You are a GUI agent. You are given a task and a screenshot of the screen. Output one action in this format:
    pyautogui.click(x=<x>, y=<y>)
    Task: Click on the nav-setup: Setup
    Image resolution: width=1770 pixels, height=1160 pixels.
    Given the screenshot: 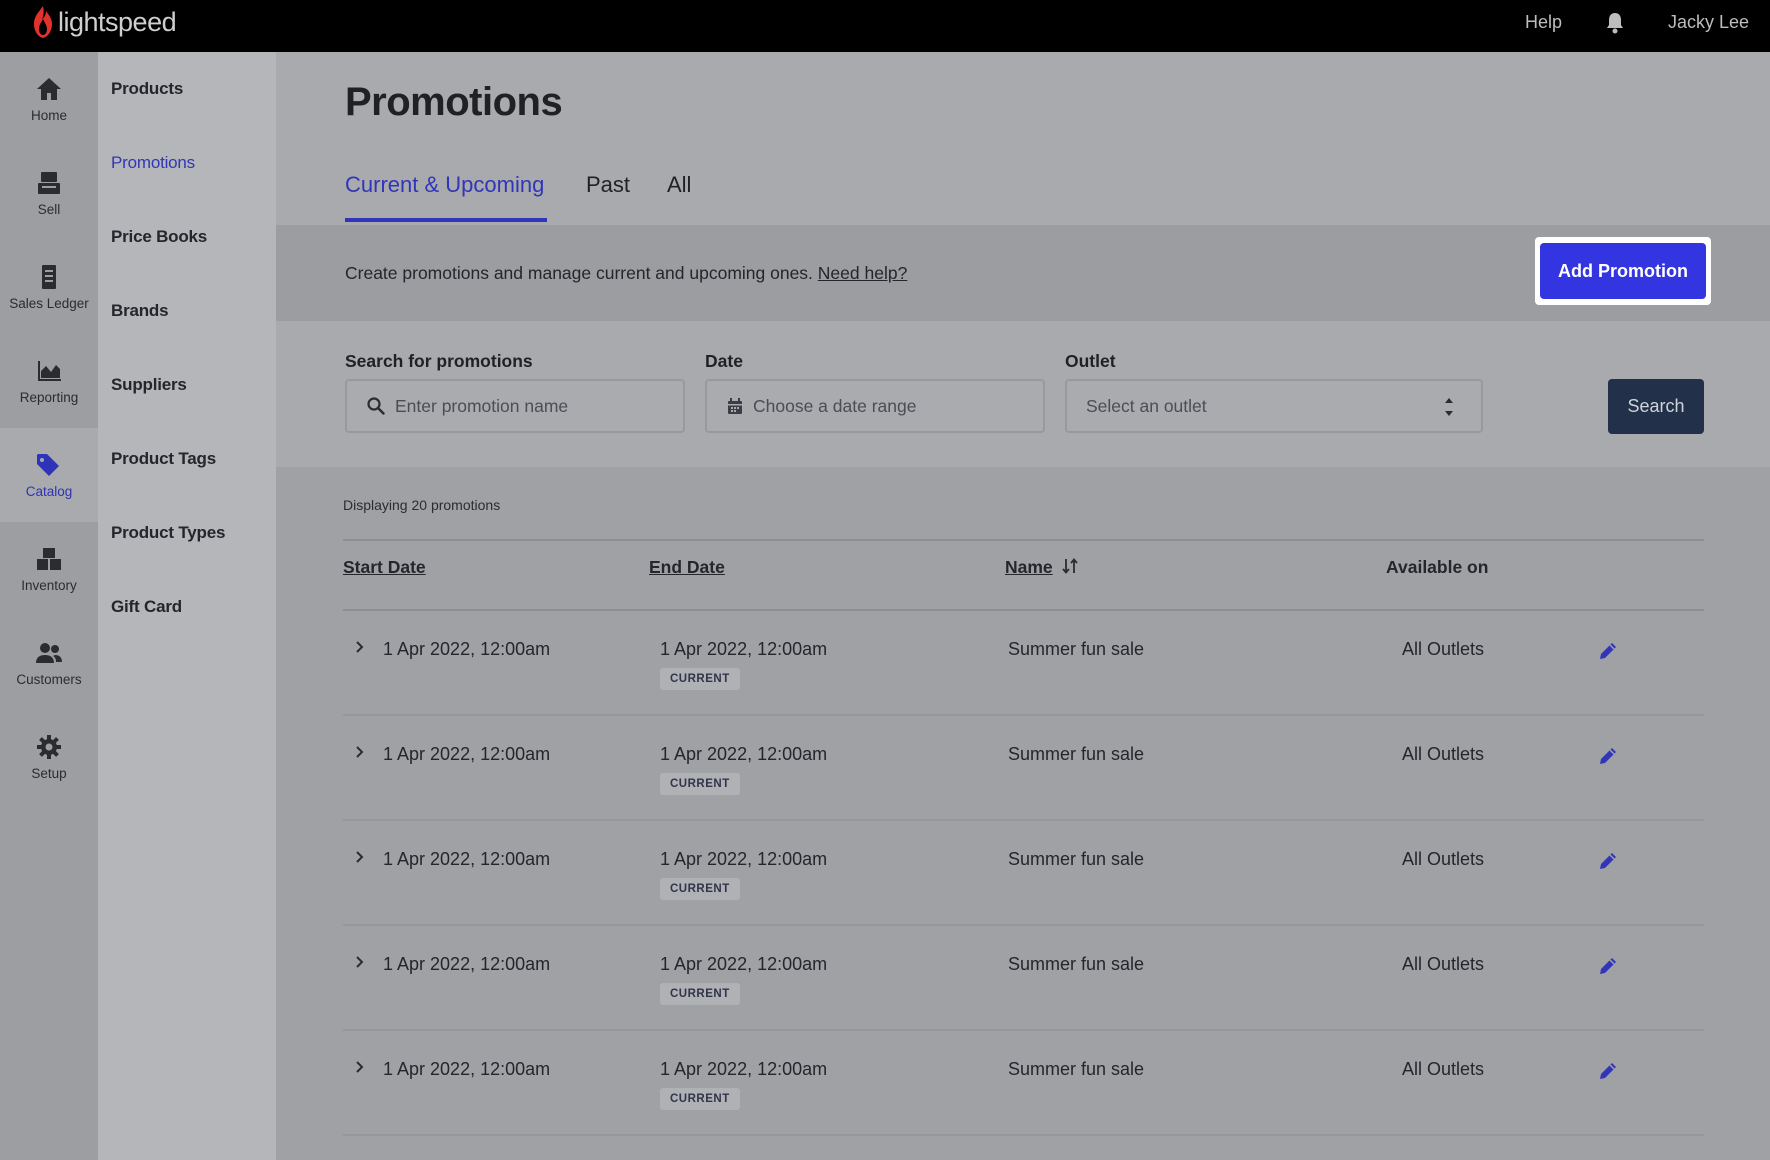 What is the action you would take?
    pyautogui.click(x=49, y=757)
    